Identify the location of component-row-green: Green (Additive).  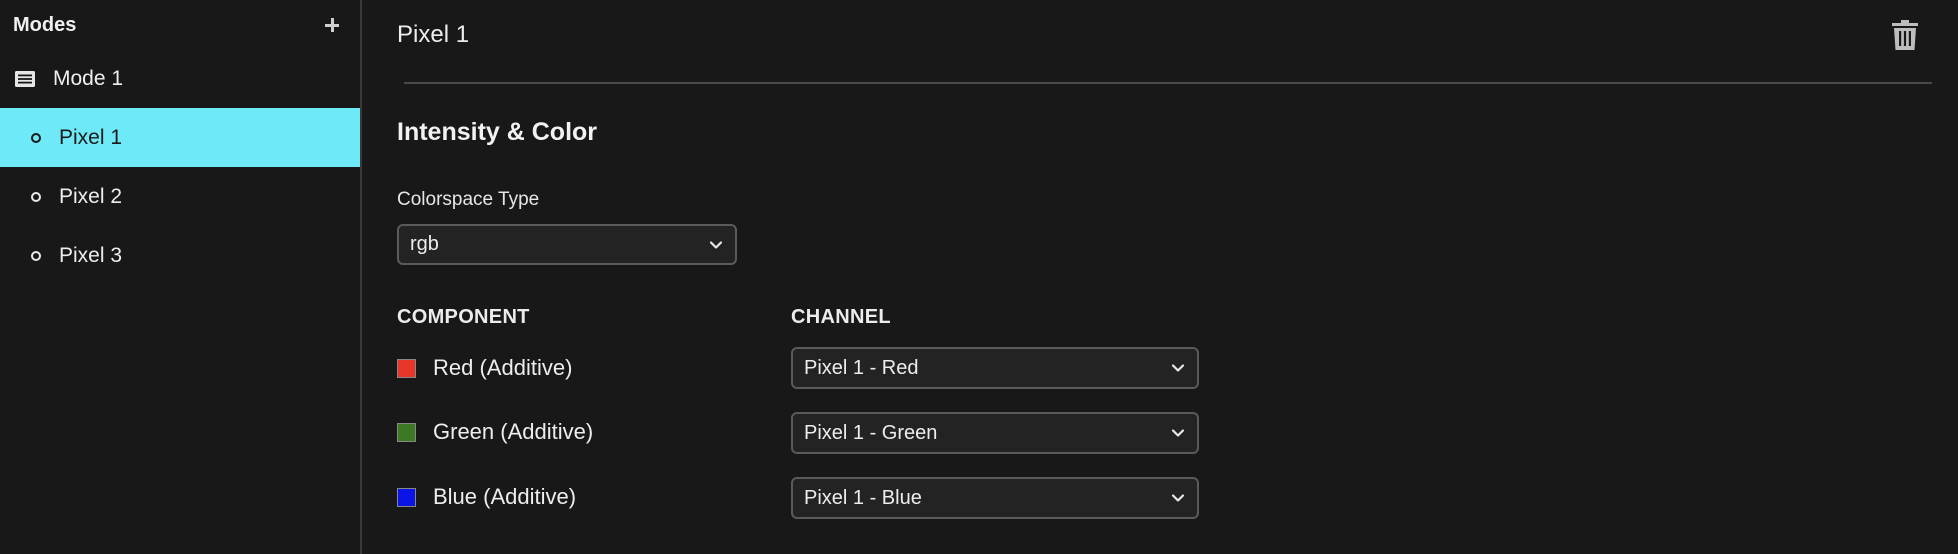
(495, 432).